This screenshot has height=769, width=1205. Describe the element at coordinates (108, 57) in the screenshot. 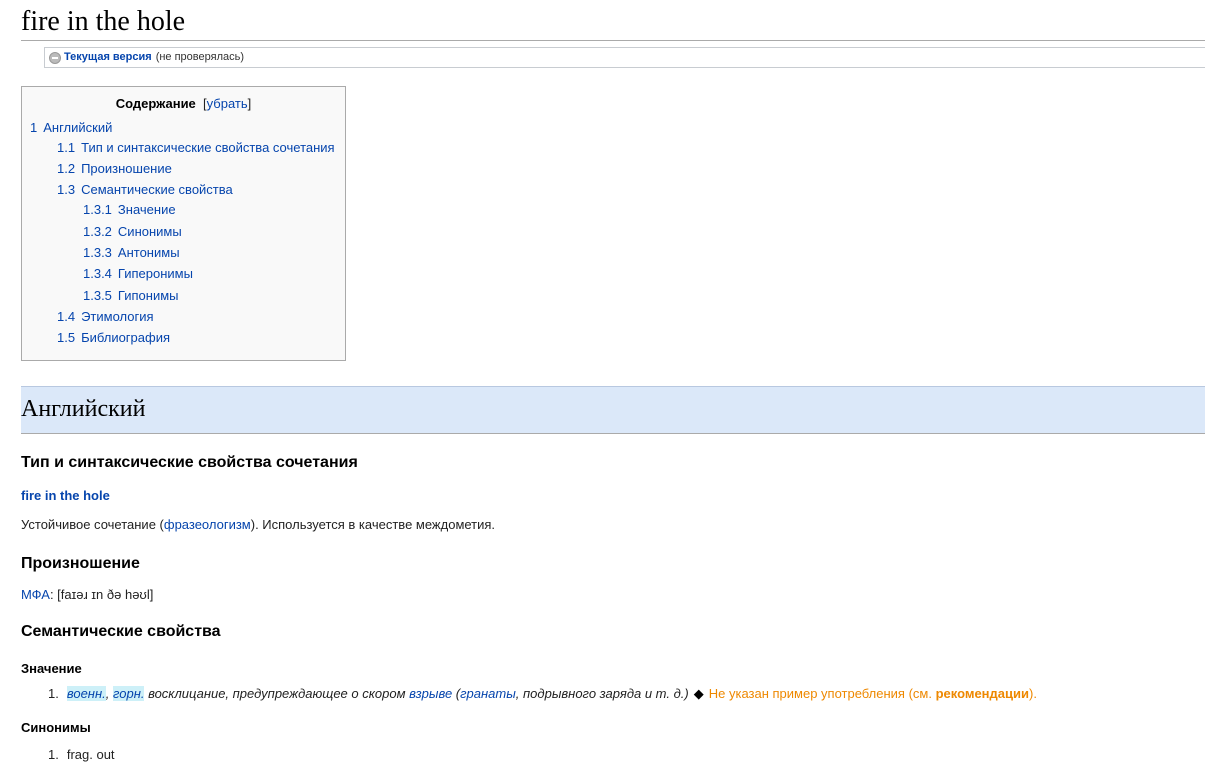

I see `current-version-link: Текущая версия` at that location.